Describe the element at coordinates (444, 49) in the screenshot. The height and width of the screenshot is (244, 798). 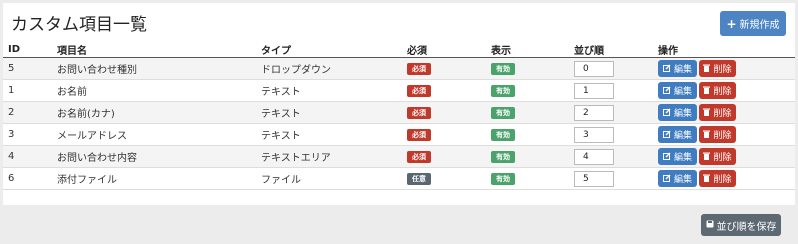
I see `col-required: 必須` at that location.